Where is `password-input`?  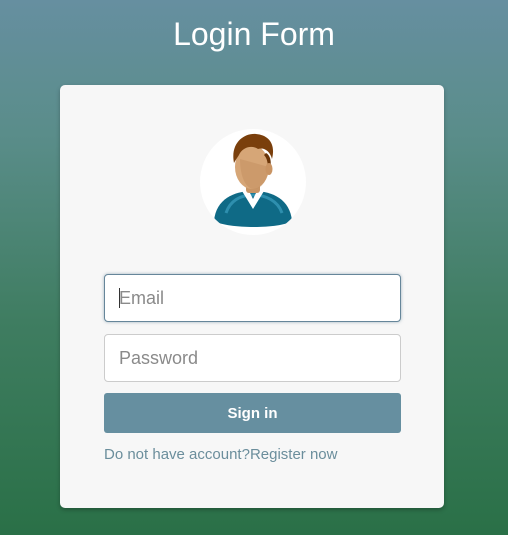 password-input is located at coordinates (252, 358).